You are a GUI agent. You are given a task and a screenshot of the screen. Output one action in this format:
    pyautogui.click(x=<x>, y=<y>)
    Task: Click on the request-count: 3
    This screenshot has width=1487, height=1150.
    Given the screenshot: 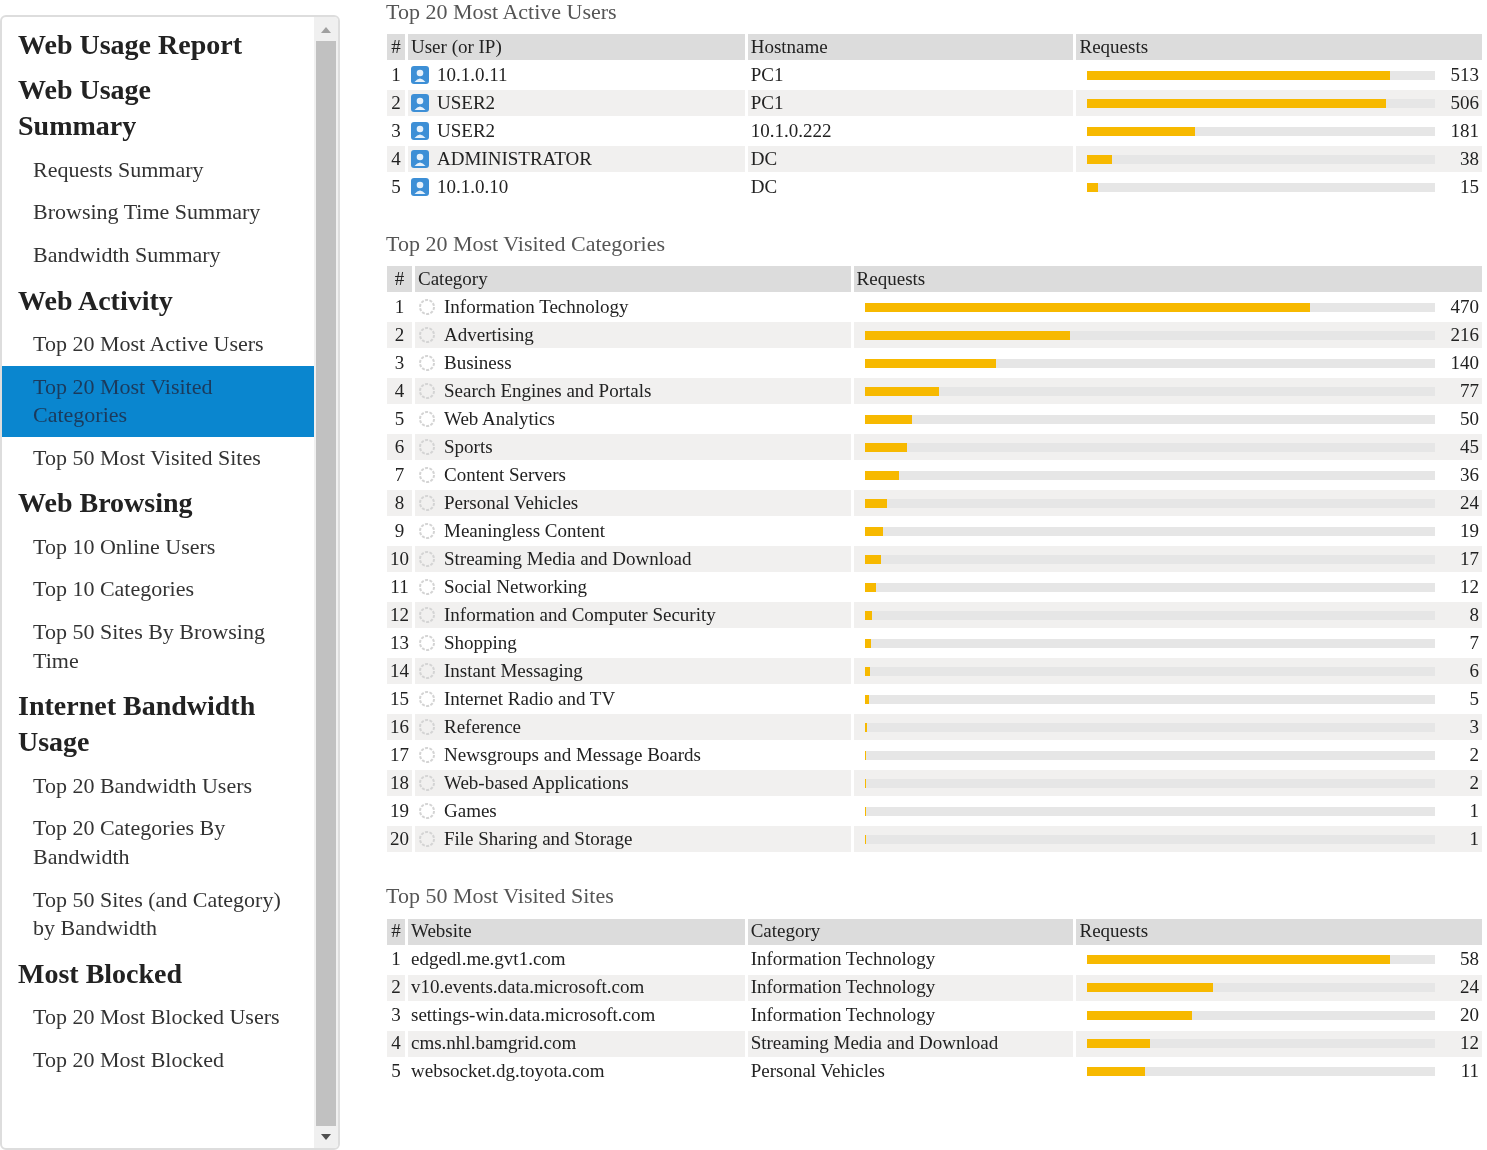 What is the action you would take?
    pyautogui.click(x=1473, y=727)
    